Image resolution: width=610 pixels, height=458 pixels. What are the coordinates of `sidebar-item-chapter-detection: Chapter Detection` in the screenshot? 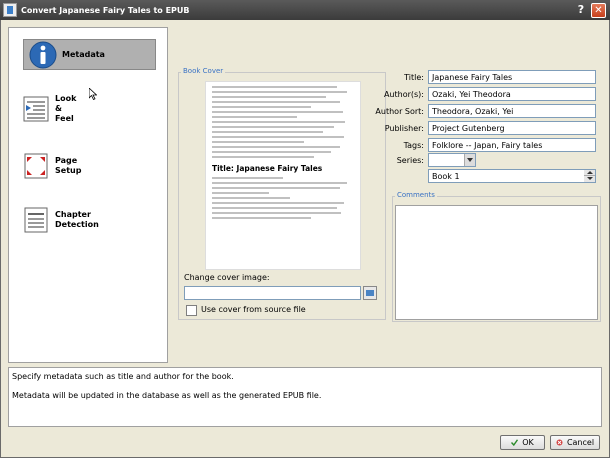 It's located at (60, 220).